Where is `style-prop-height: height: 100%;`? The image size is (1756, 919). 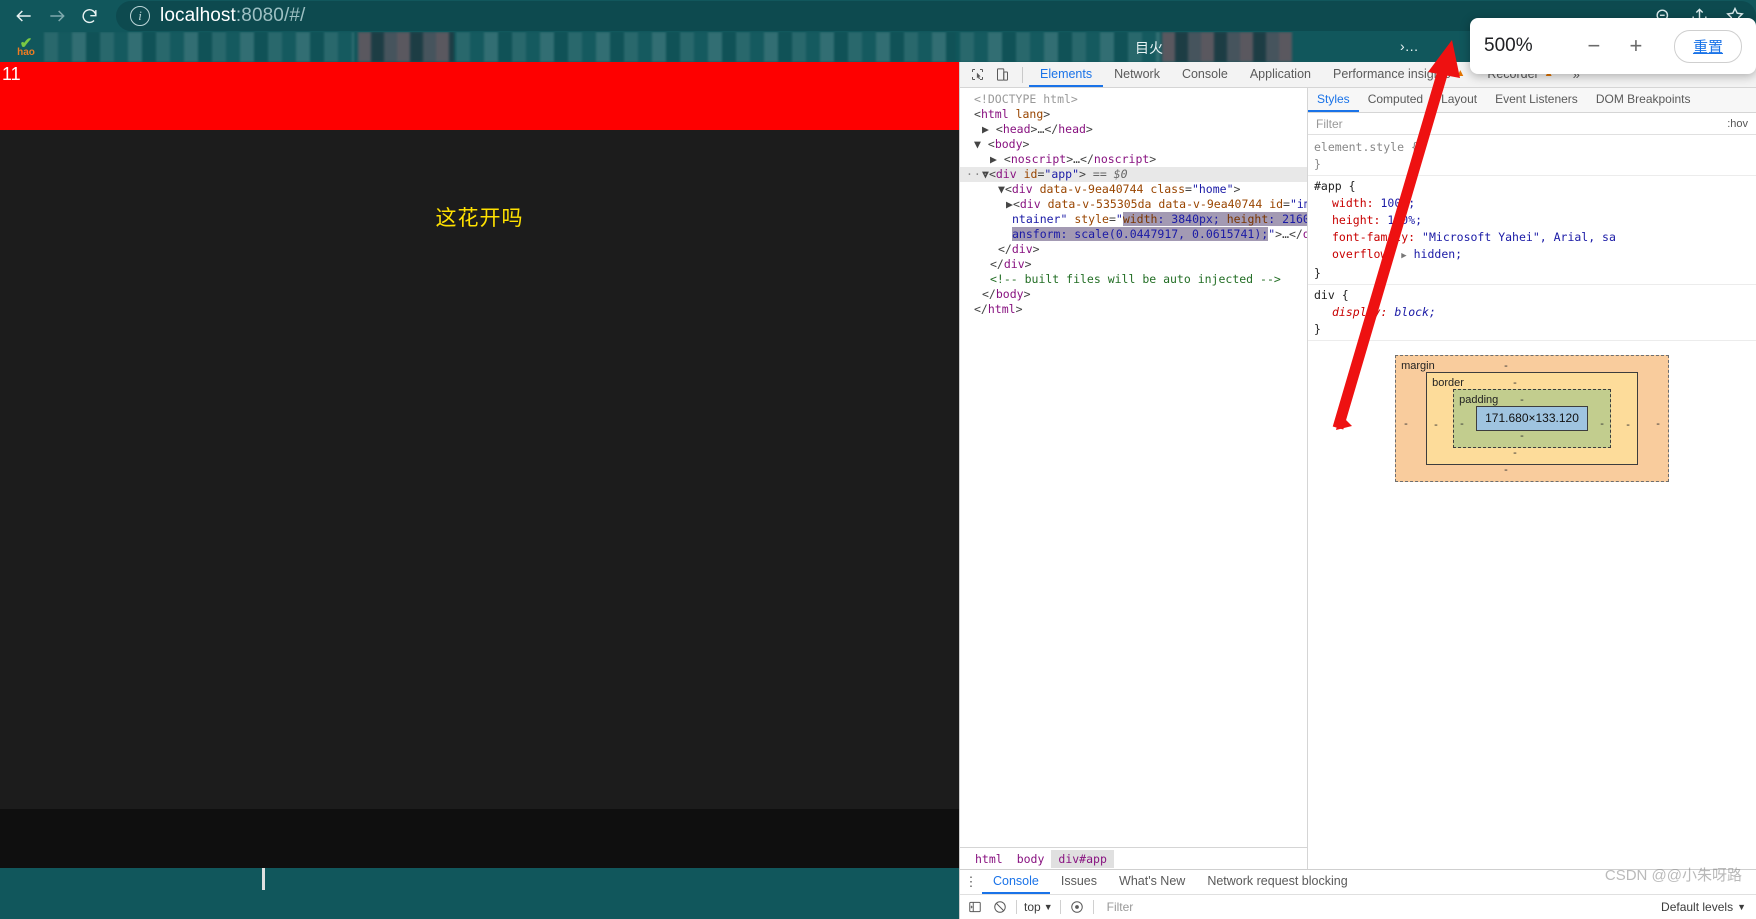
style-prop-height: height: 100%; is located at coordinates (1535, 220).